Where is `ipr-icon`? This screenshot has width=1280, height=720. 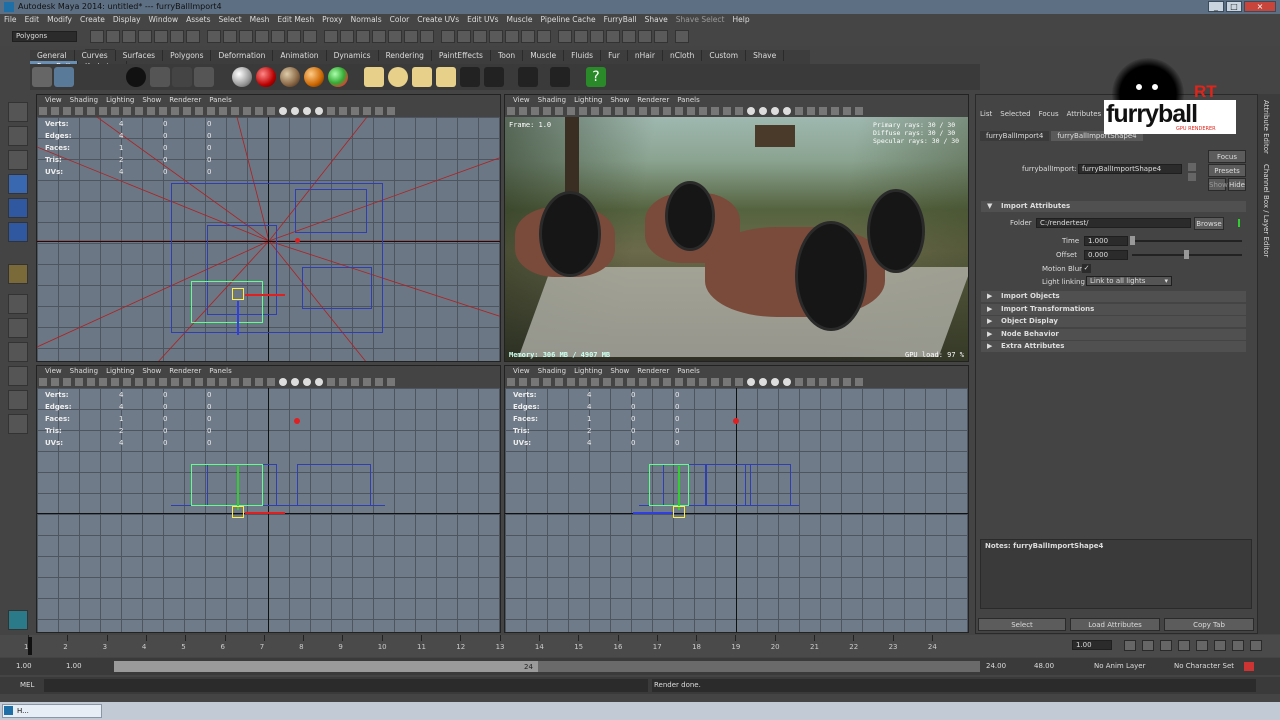
ipr-icon is located at coordinates (182, 77).